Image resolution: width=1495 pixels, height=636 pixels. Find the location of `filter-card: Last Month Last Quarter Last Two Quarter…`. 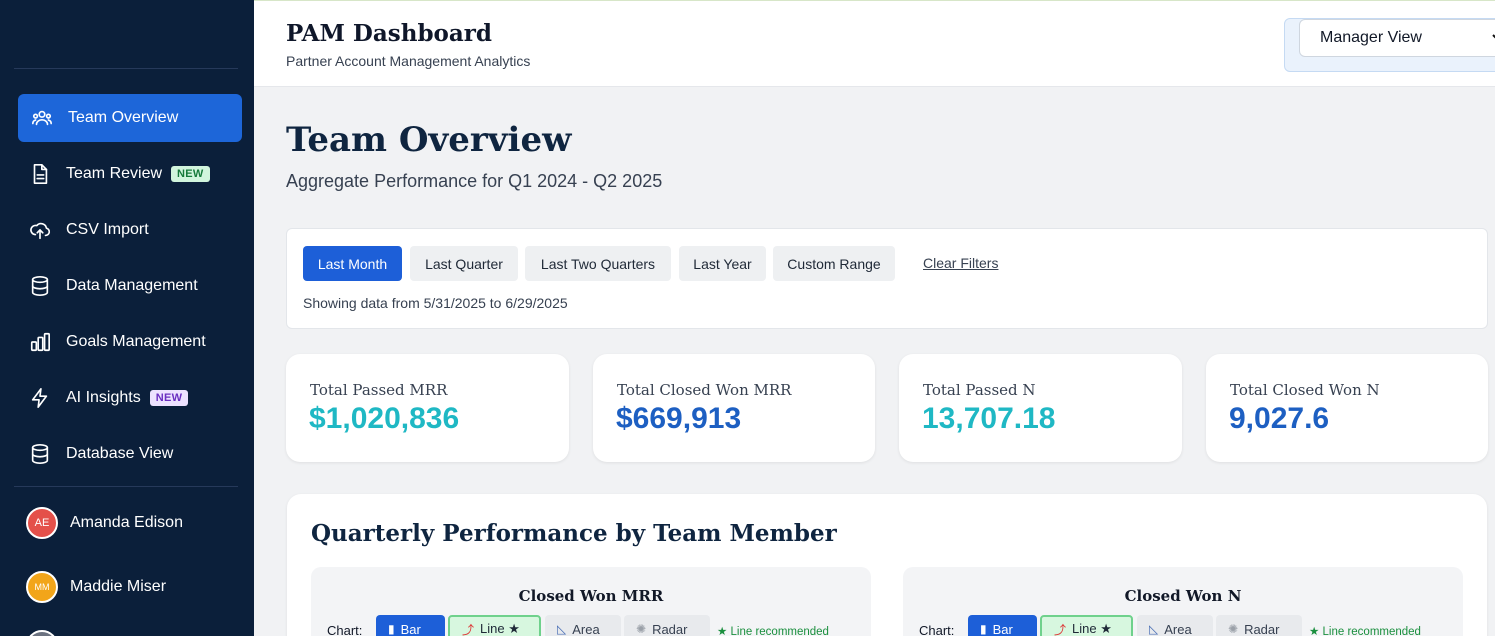

filter-card: Last Month Last Quarter Last Two Quarter… is located at coordinates (887, 278).